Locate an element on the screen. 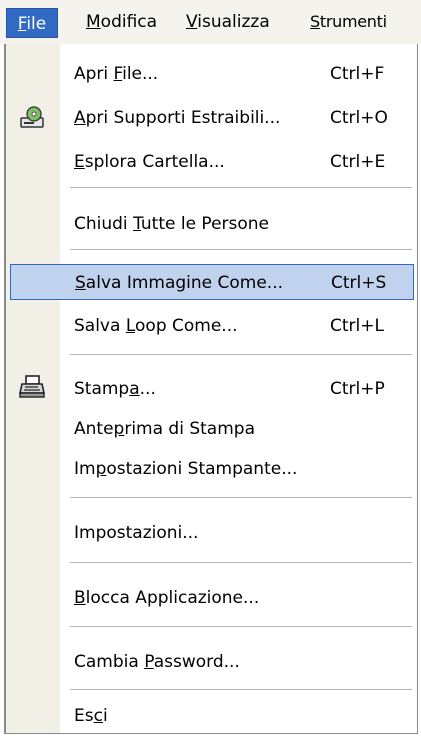  menu-file: File is located at coordinates (32, 23).